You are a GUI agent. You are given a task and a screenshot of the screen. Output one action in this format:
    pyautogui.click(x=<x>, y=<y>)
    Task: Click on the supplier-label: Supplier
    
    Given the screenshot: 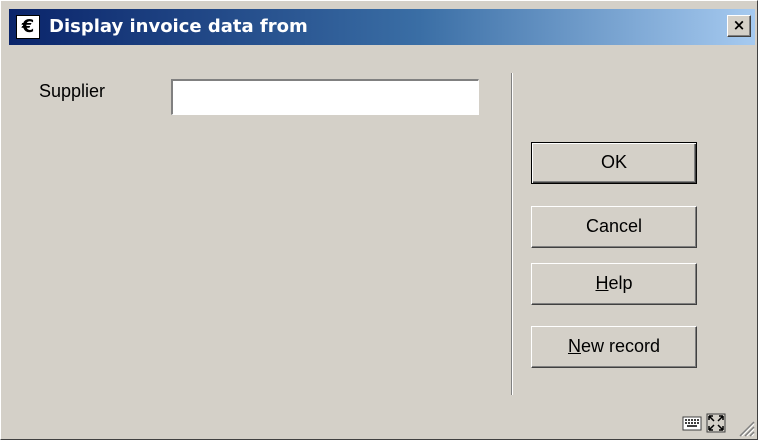 What is the action you would take?
    pyautogui.click(x=72, y=91)
    